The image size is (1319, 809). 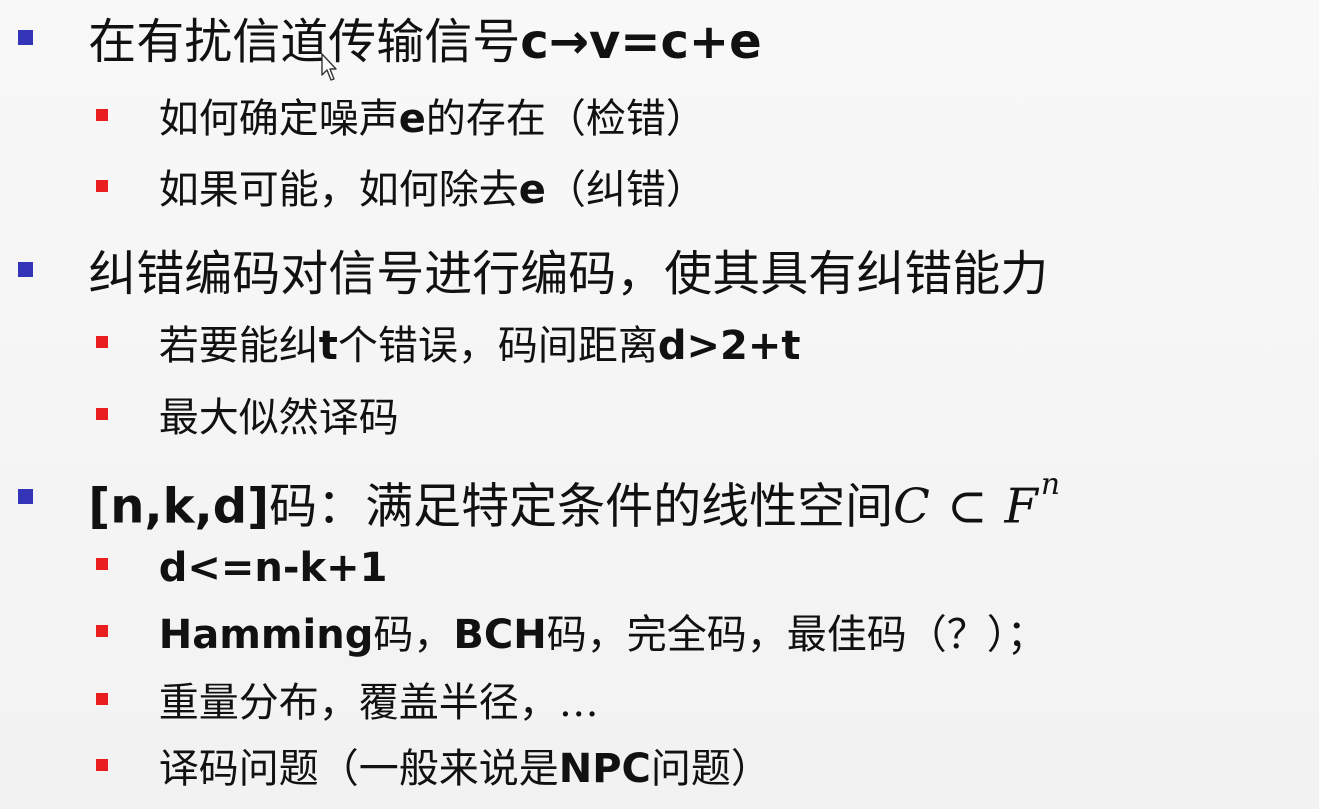 What do you see at coordinates (729, 346) in the screenshot?
I see `item-5-formula-2: d>2+t` at bounding box center [729, 346].